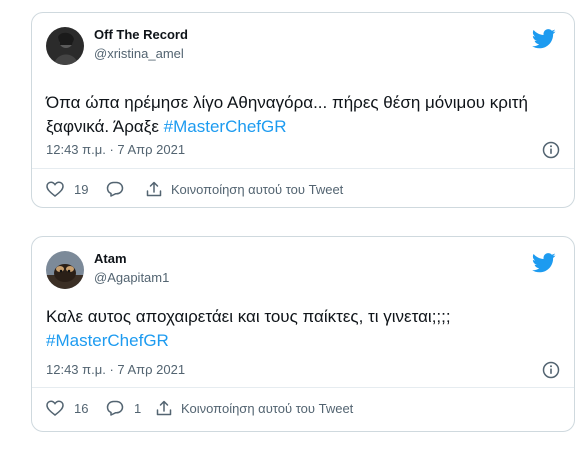  What do you see at coordinates (131, 277) in the screenshot?
I see `author-handle: @Agapitam1` at bounding box center [131, 277].